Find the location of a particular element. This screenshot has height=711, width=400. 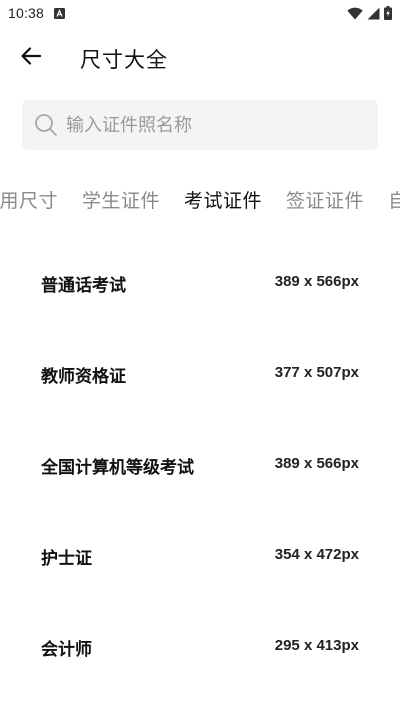

wifi-icon is located at coordinates (355, 13).